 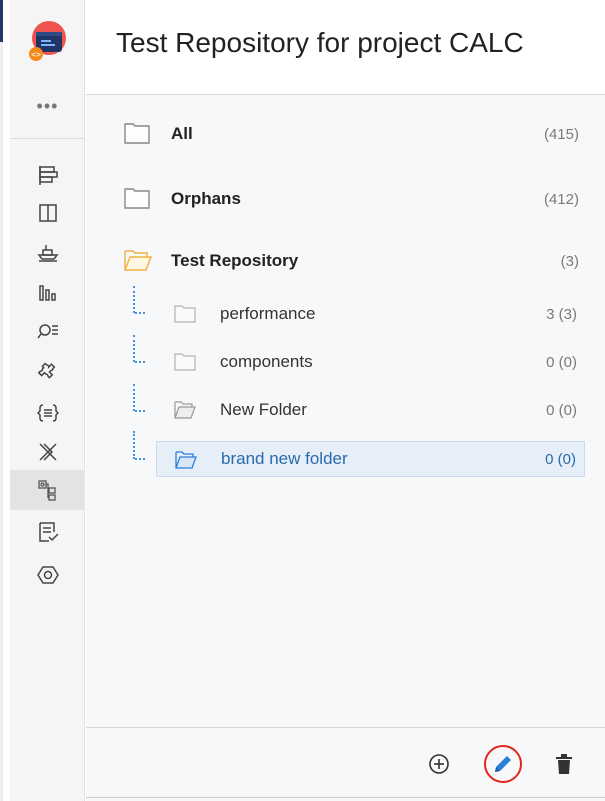 I want to click on xray-icon, so click(x=47, y=452).